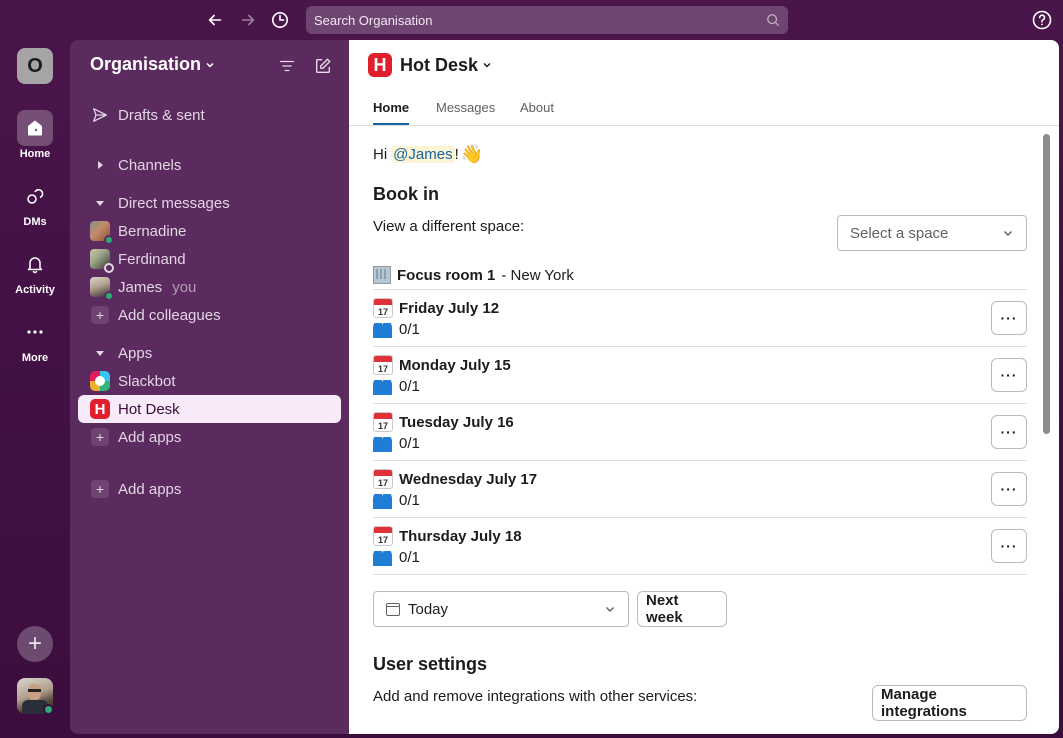 The width and height of the screenshot is (1063, 738). I want to click on waving-hand-icon: 👋, so click(472, 154).